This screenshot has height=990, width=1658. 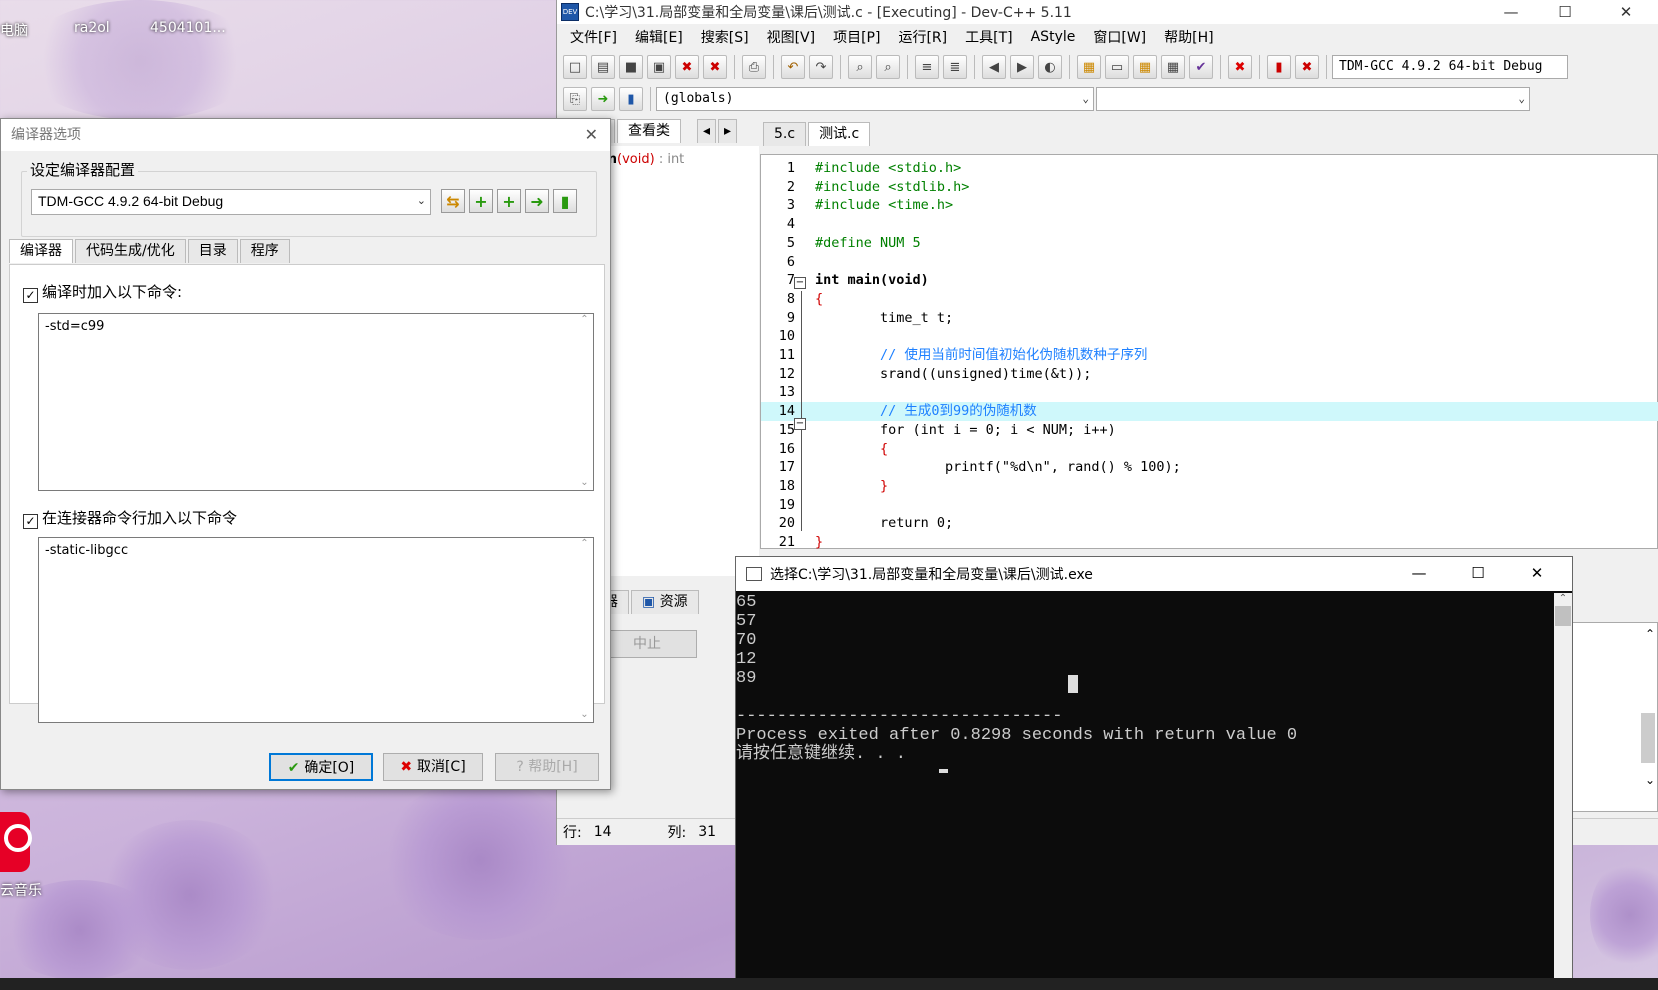 What do you see at coordinates (647, 644) in the screenshot?
I see `abort-button: 中止` at bounding box center [647, 644].